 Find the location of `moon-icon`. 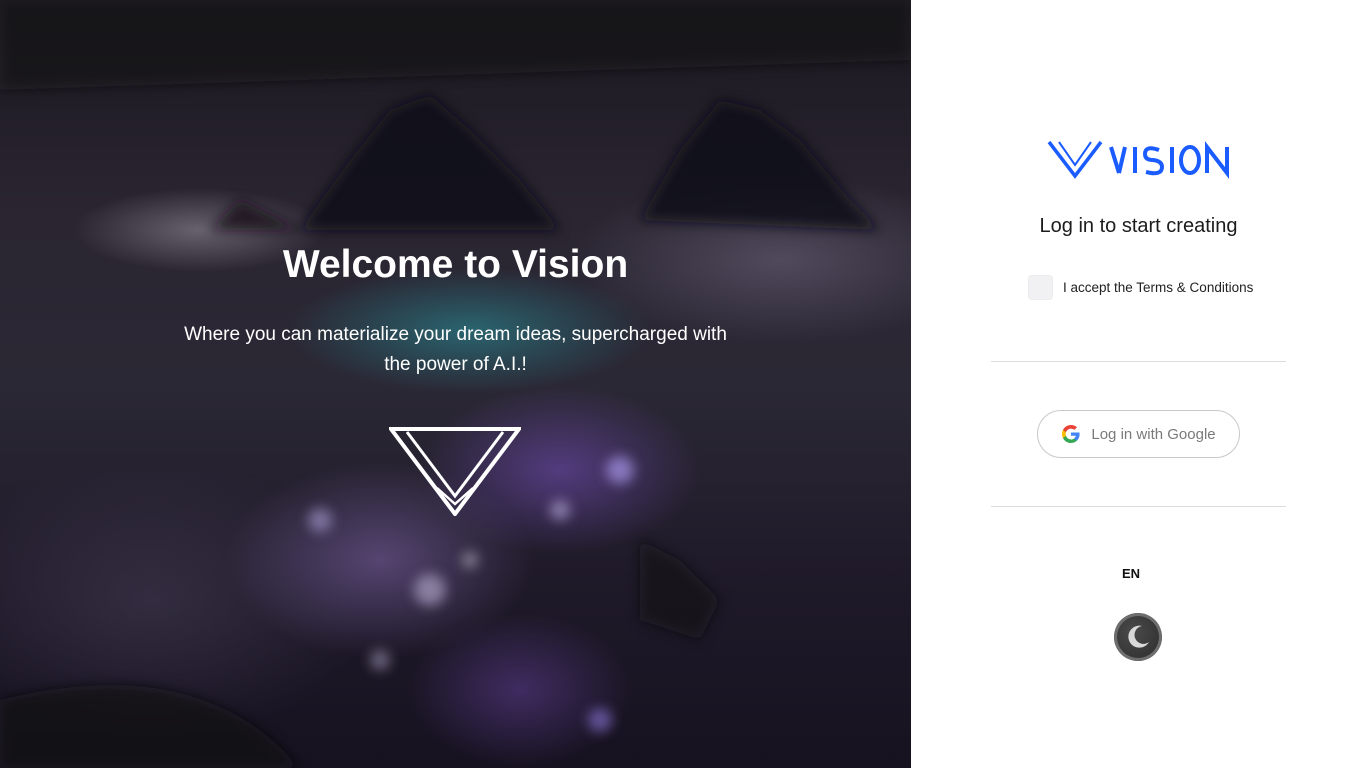

moon-icon is located at coordinates (1138, 636).